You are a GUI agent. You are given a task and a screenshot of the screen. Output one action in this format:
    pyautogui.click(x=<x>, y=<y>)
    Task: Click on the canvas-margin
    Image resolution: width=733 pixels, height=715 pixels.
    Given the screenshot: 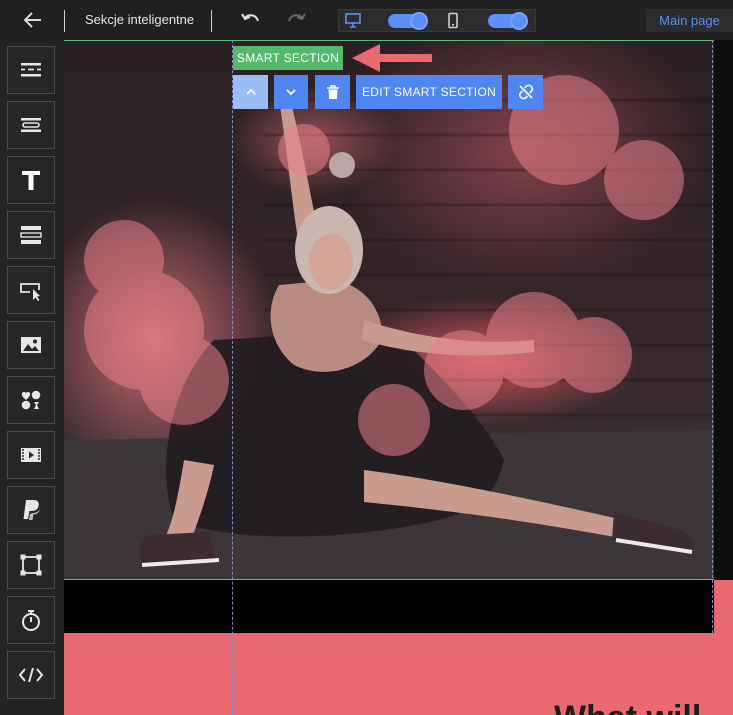 What is the action you would take?
    pyautogui.click(x=723, y=310)
    